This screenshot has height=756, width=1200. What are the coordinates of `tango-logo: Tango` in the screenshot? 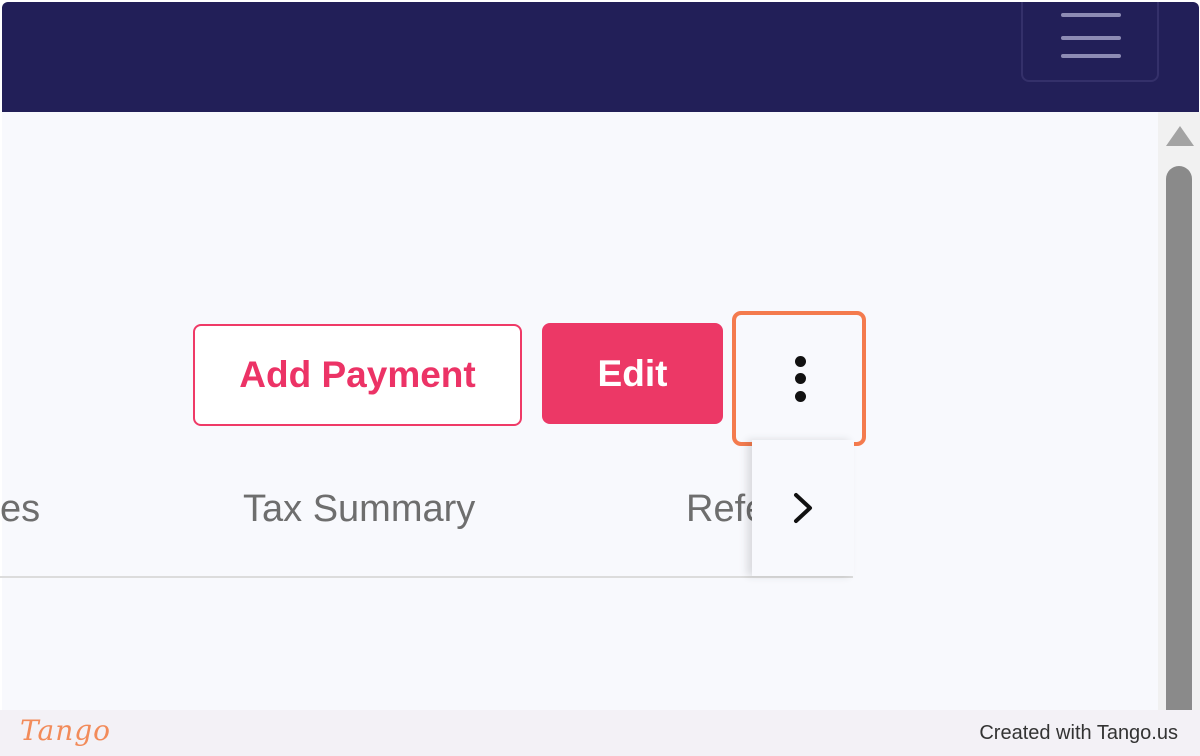 It's located at (66, 730).